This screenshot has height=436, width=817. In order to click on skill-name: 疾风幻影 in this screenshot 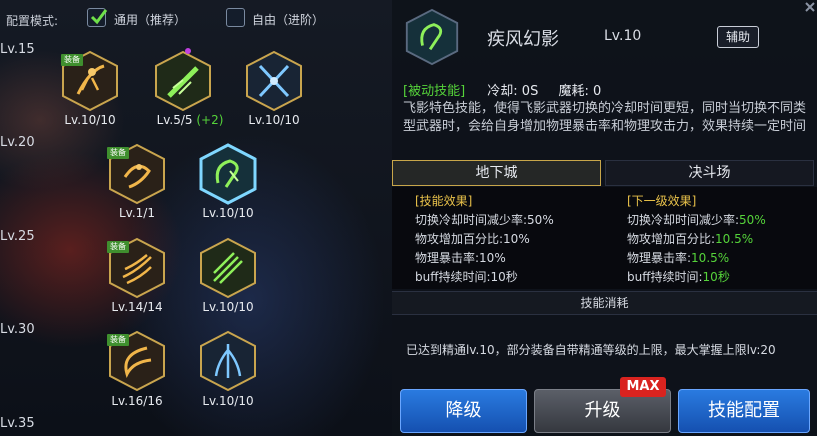, I will do `click(523, 39)`.